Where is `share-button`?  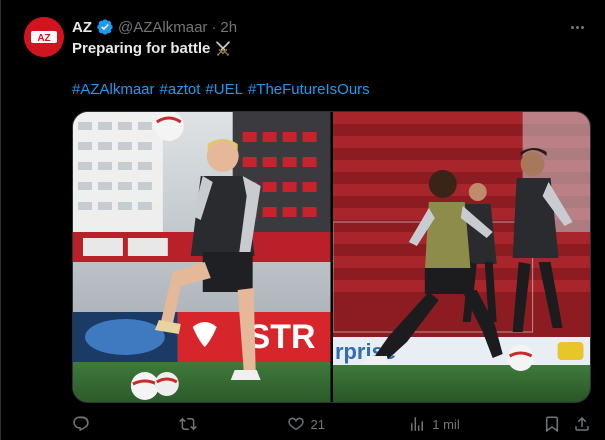 share-button is located at coordinates (582, 424).